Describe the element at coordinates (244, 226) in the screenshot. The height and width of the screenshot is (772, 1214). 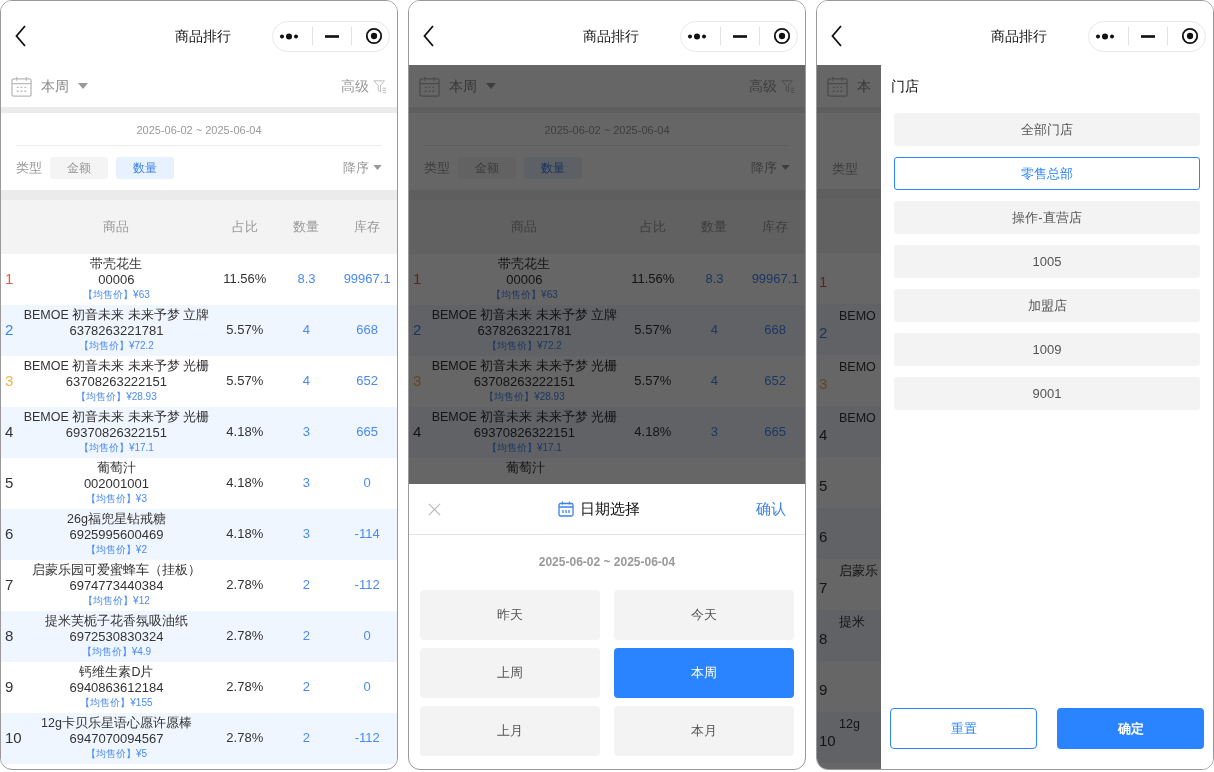
I see `column-header: 占比` at that location.